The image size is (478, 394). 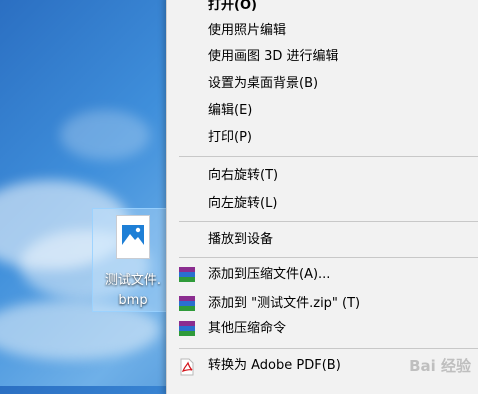 What do you see at coordinates (133, 237) in the screenshot?
I see `picture-file-icon` at bounding box center [133, 237].